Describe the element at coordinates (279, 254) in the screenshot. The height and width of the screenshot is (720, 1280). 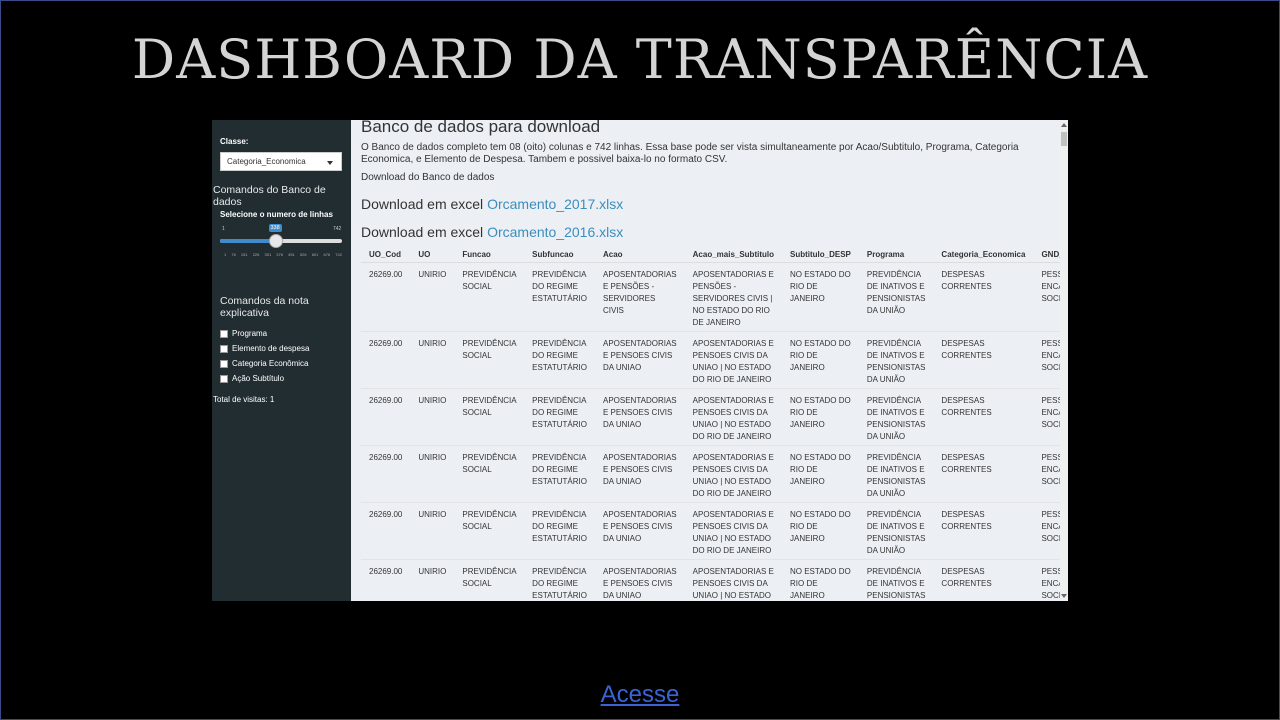
I see `slider-tick: 376` at that location.